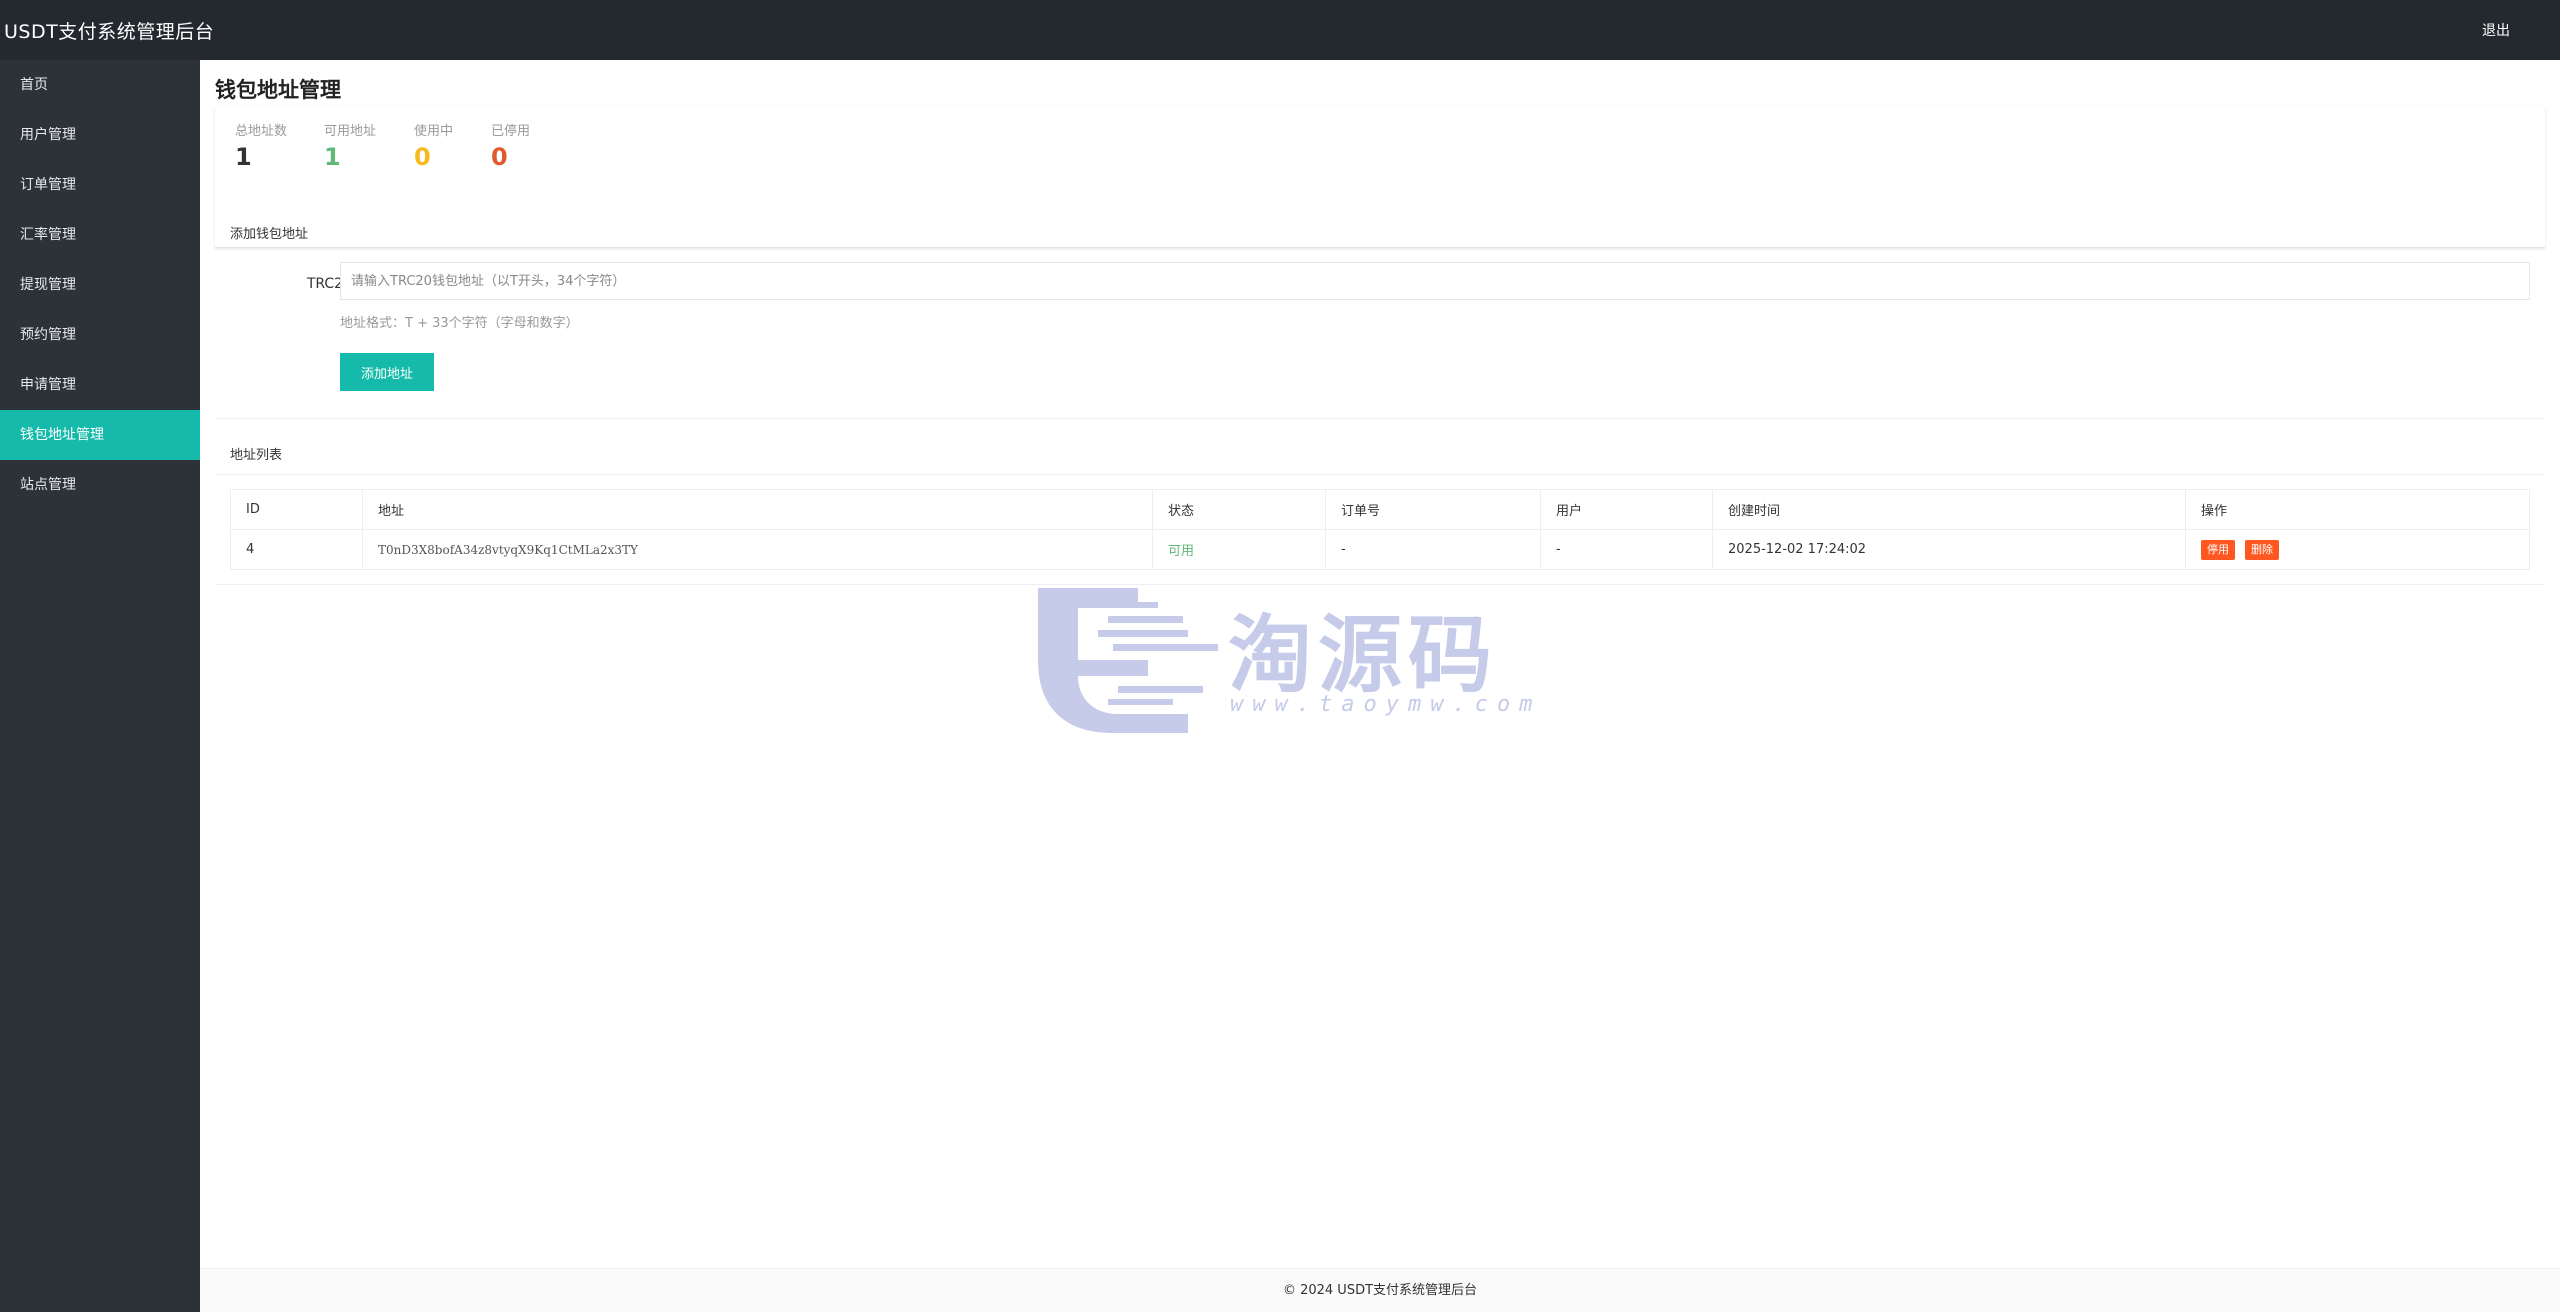 This screenshot has width=2560, height=1312. What do you see at coordinates (100, 485) in the screenshot?
I see `sidebar-item-sites: 站点管理` at bounding box center [100, 485].